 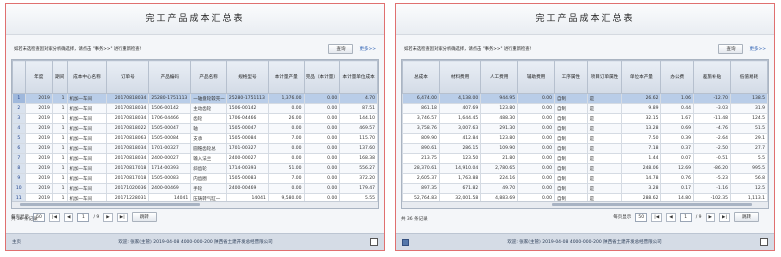 I want to click on column-header: 规格型号, so click(x=247, y=77).